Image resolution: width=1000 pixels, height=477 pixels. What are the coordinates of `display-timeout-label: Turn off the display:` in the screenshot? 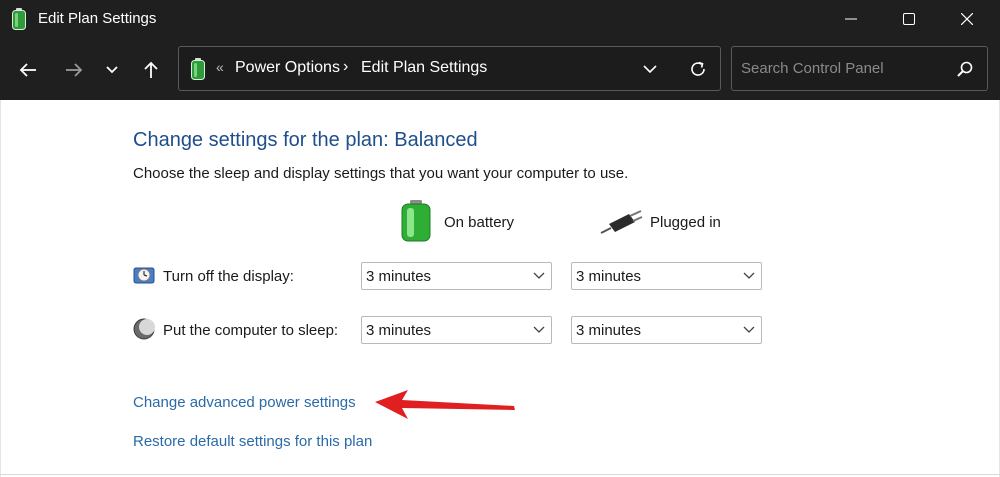 It's located at (228, 276).